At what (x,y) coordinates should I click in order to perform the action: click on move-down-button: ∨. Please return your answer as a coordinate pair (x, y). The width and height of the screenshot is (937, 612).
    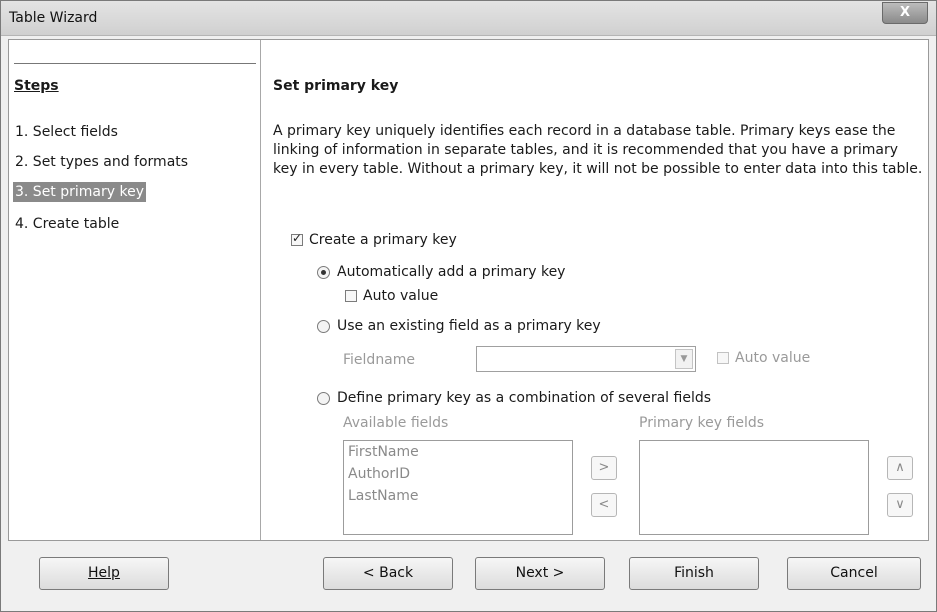
    Looking at the image, I should click on (900, 505).